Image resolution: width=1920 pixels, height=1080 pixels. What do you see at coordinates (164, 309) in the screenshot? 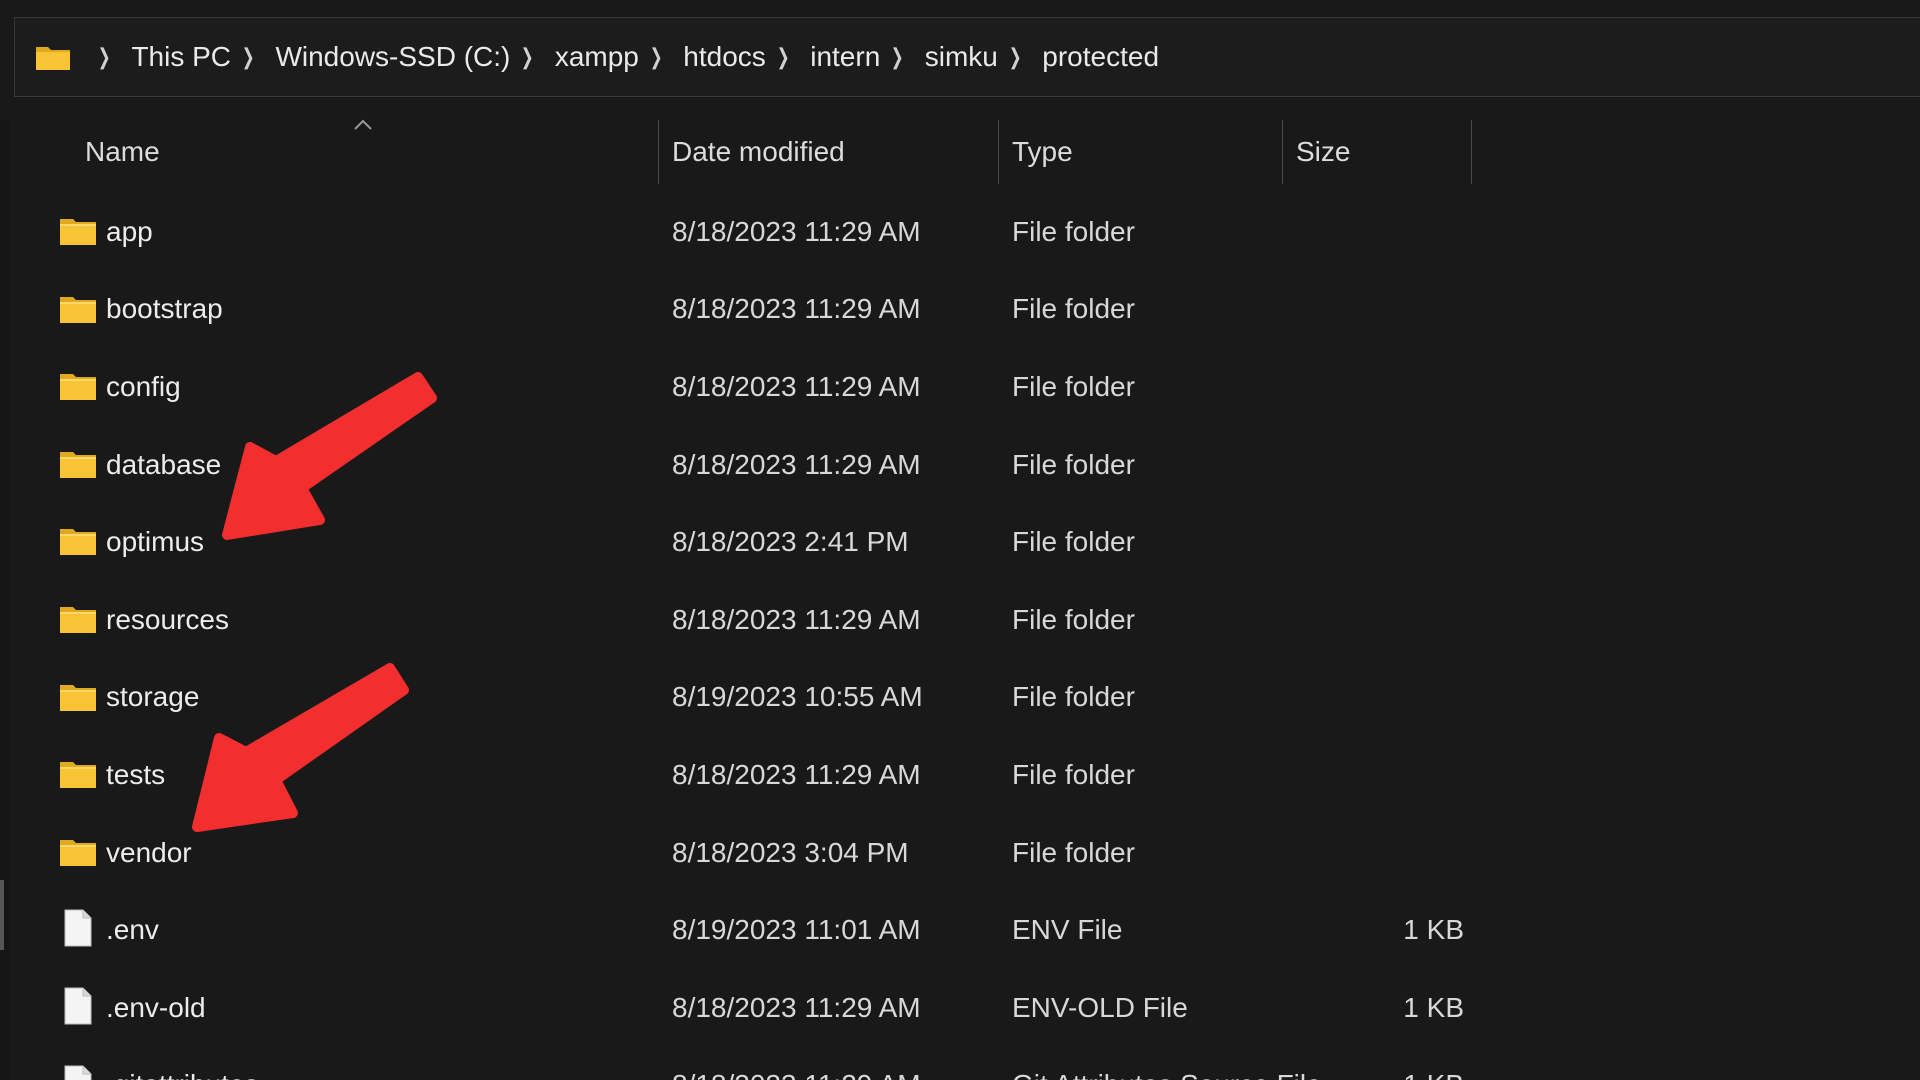
I see `item-name: bootstrap` at bounding box center [164, 309].